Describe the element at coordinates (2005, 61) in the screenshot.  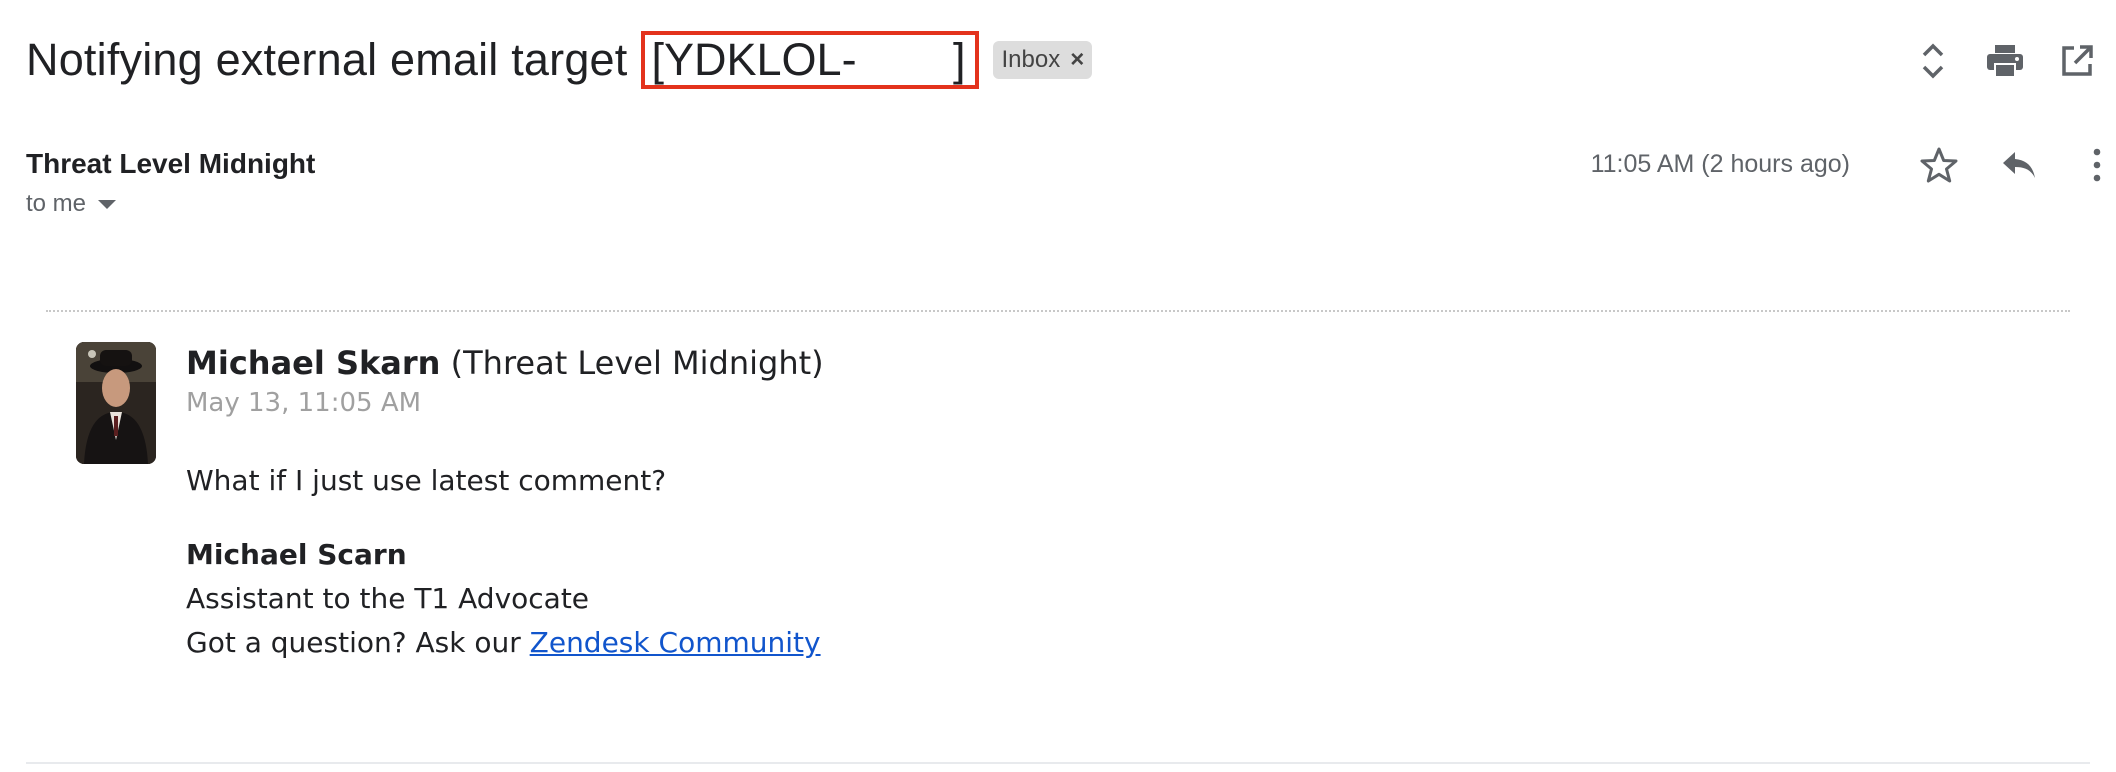
I see `print-icon` at that location.